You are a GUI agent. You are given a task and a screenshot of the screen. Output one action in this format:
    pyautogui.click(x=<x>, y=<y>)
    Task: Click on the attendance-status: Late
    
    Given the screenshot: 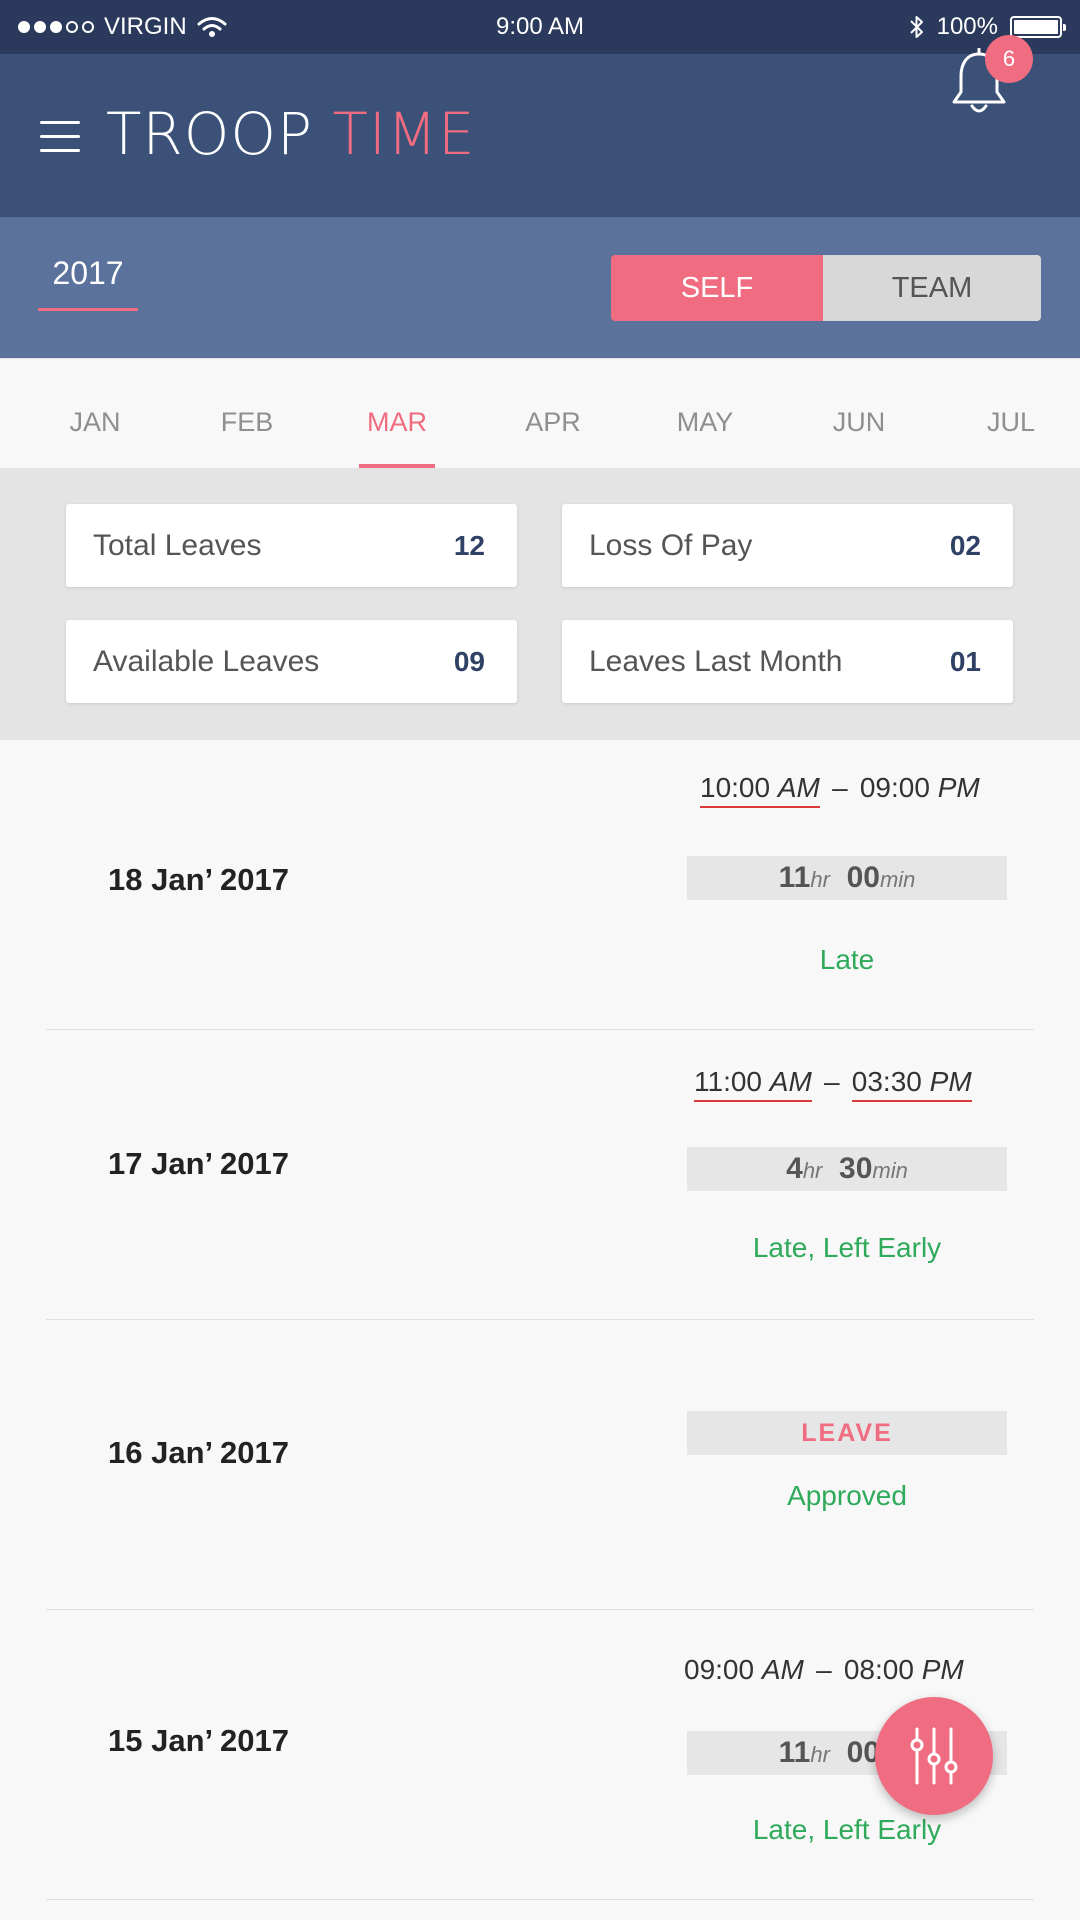 What is the action you would take?
    pyautogui.click(x=847, y=959)
    